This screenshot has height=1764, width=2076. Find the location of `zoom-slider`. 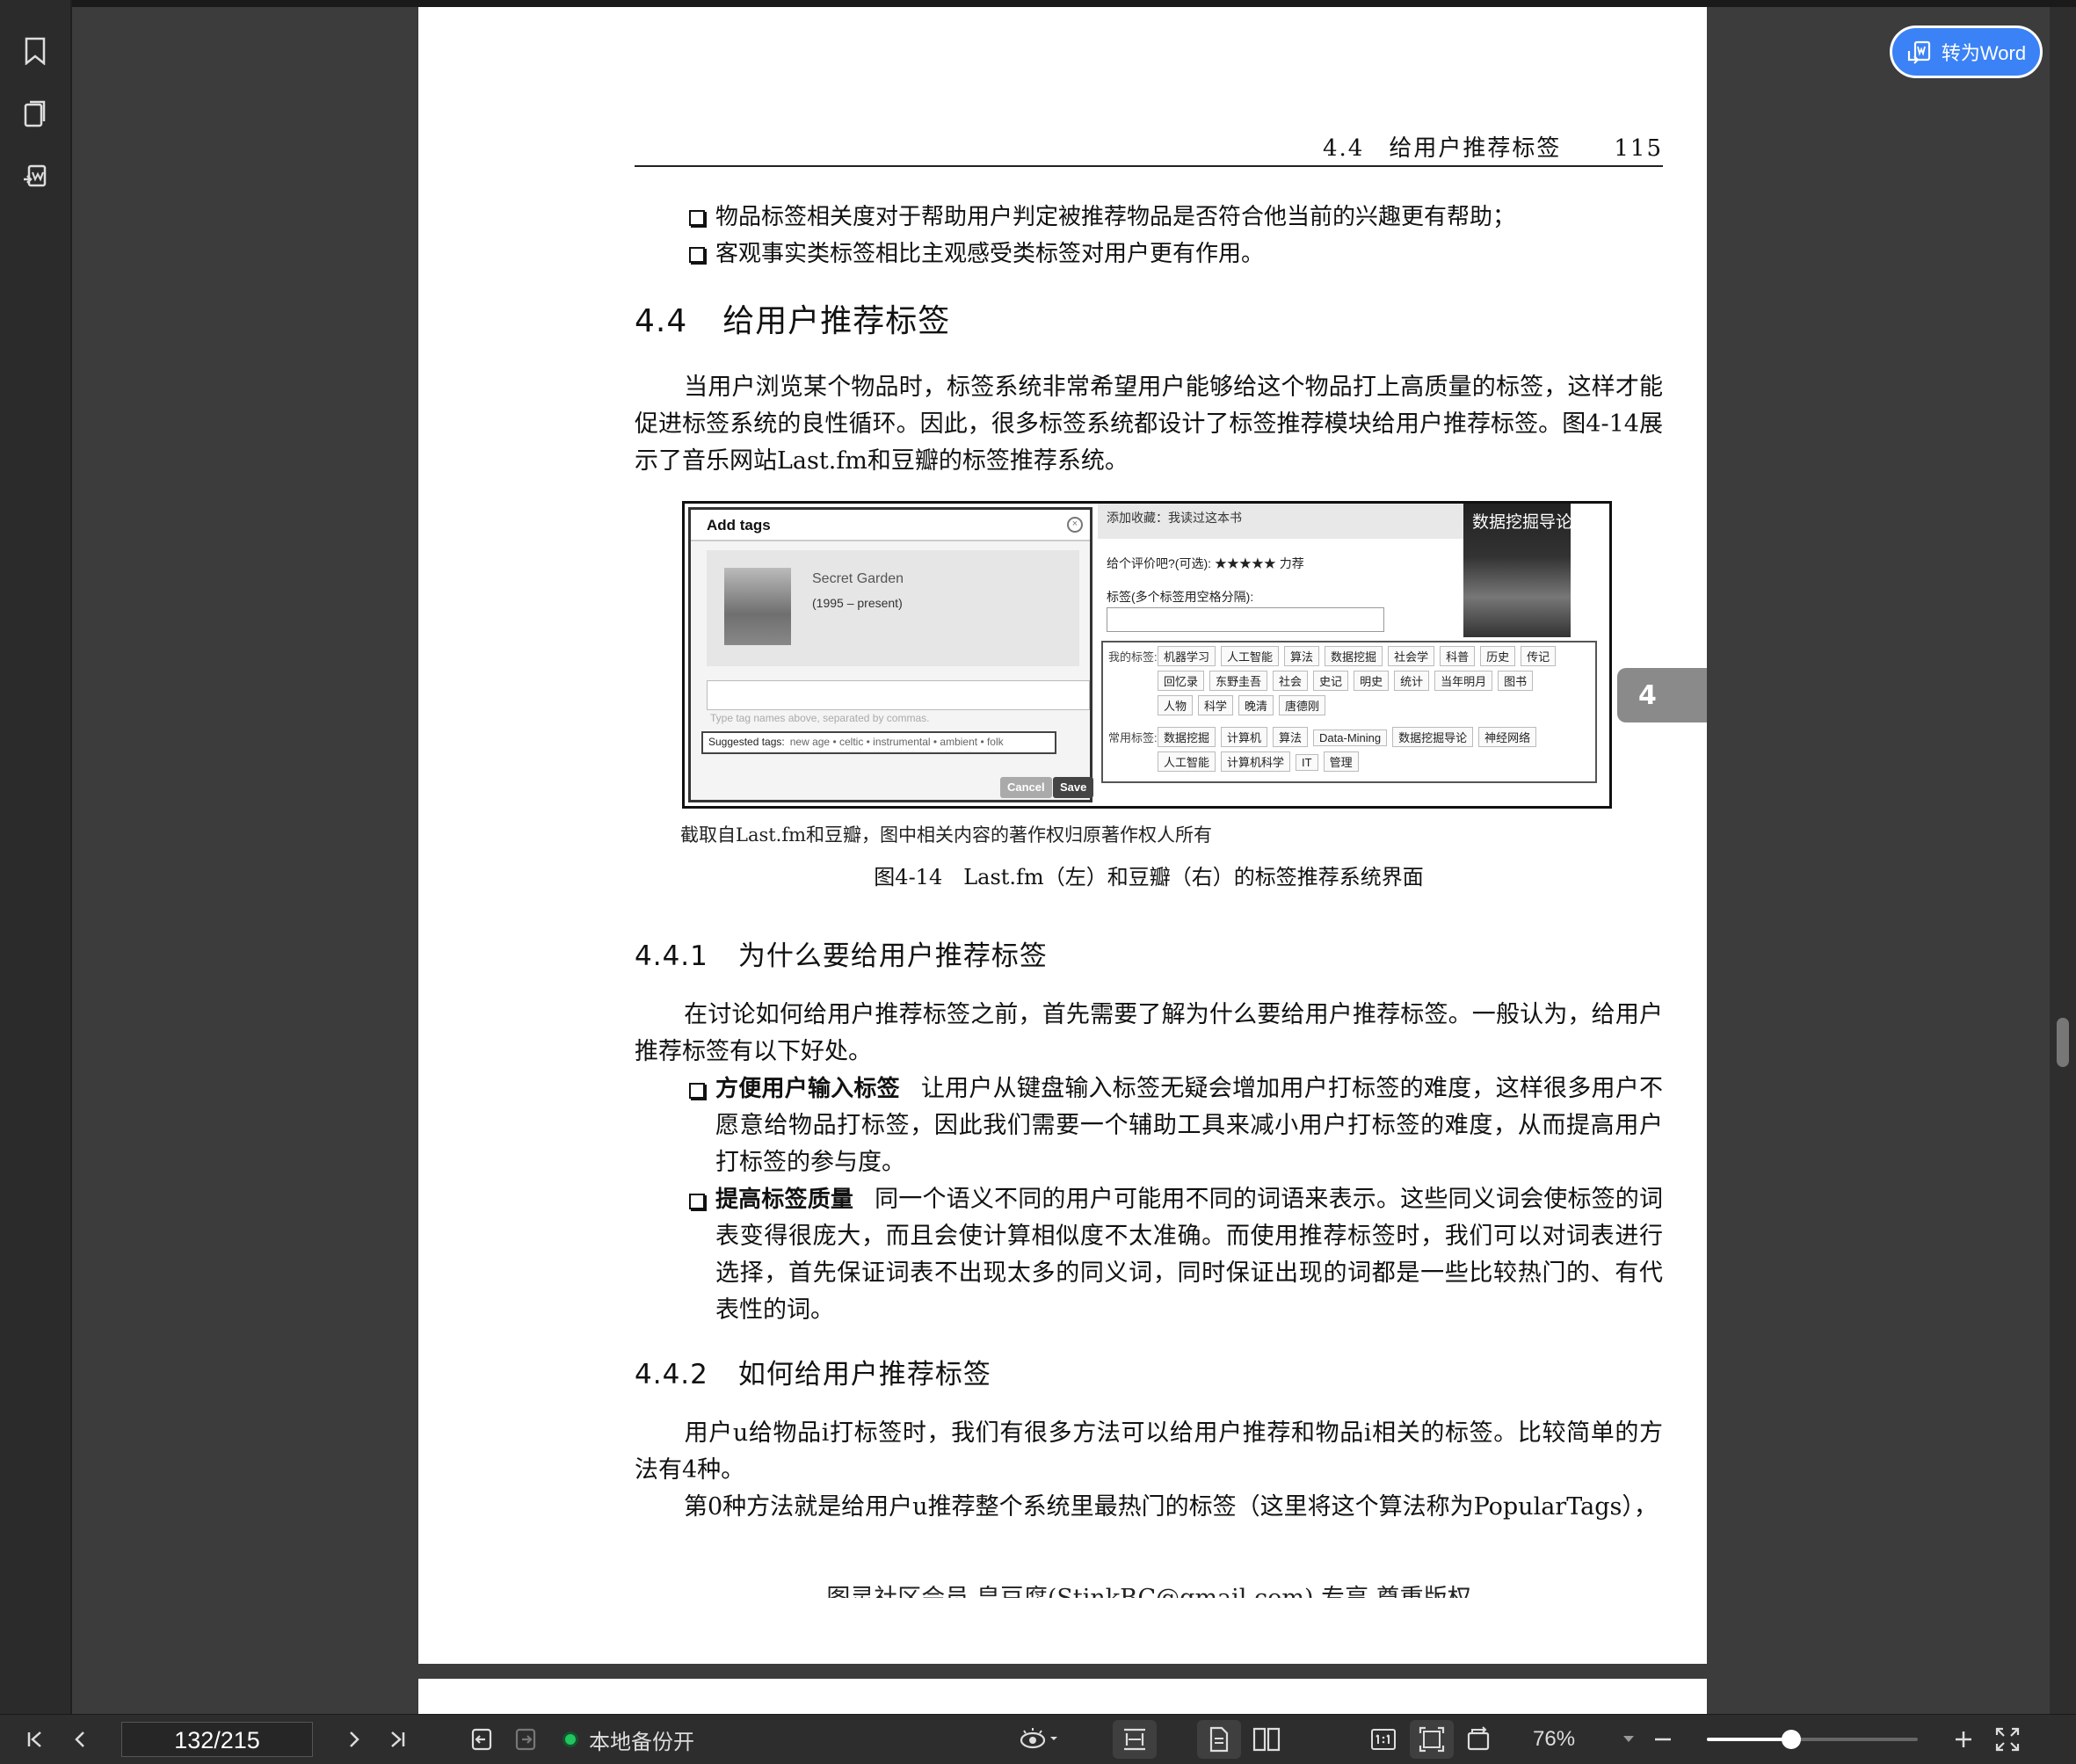

zoom-slider is located at coordinates (1812, 1739).